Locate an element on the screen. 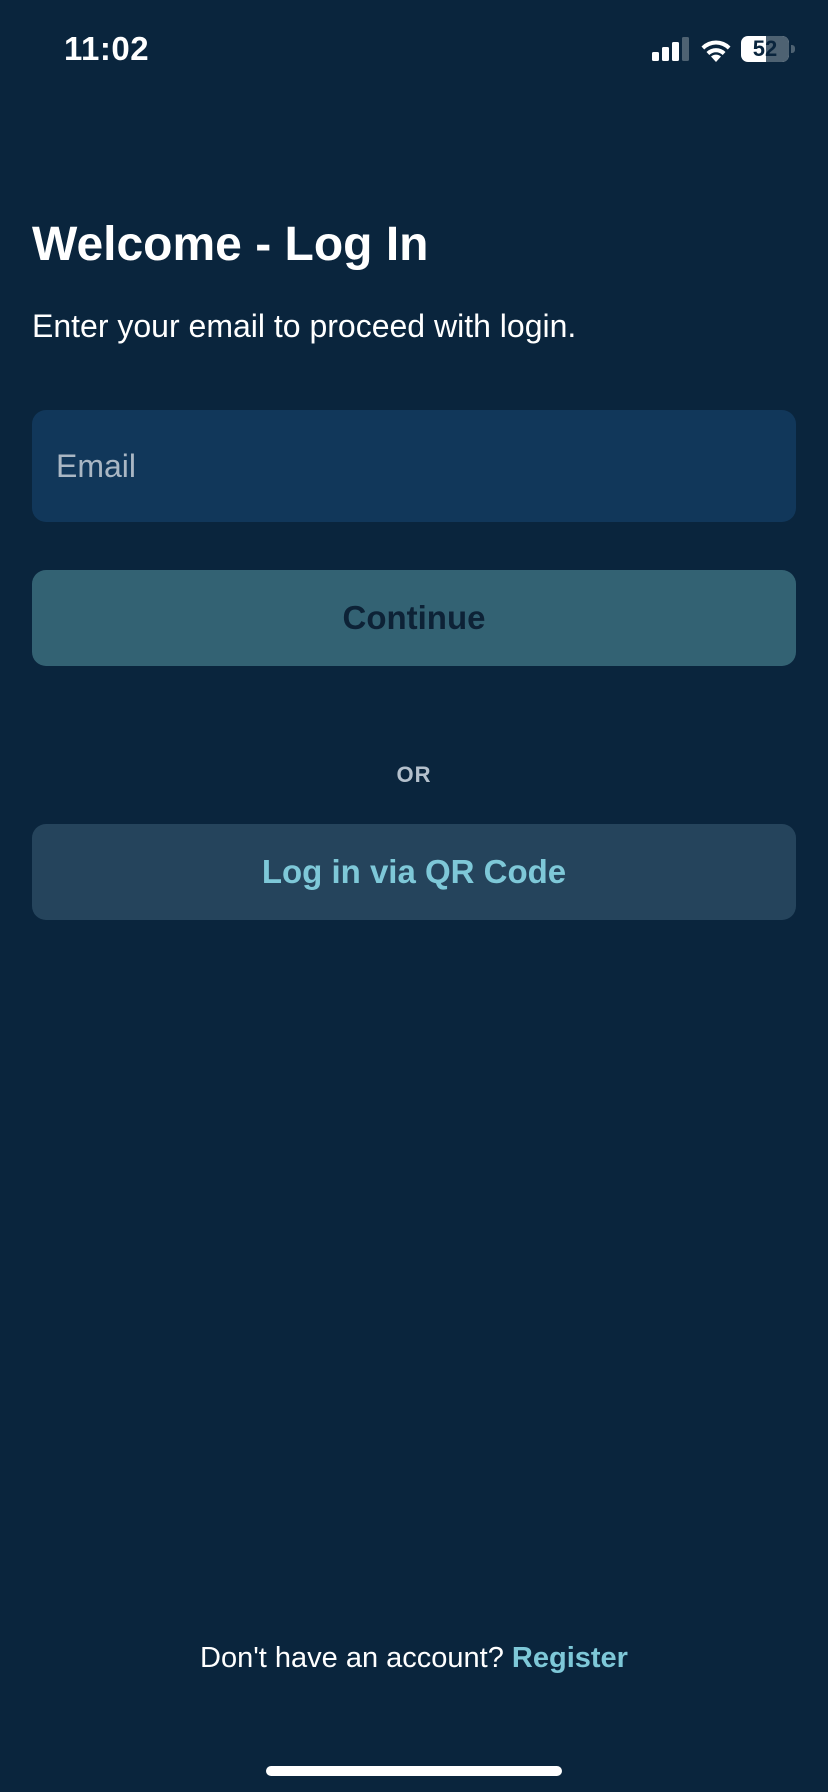  status-bar: 11:02 52 is located at coordinates (414, 50).